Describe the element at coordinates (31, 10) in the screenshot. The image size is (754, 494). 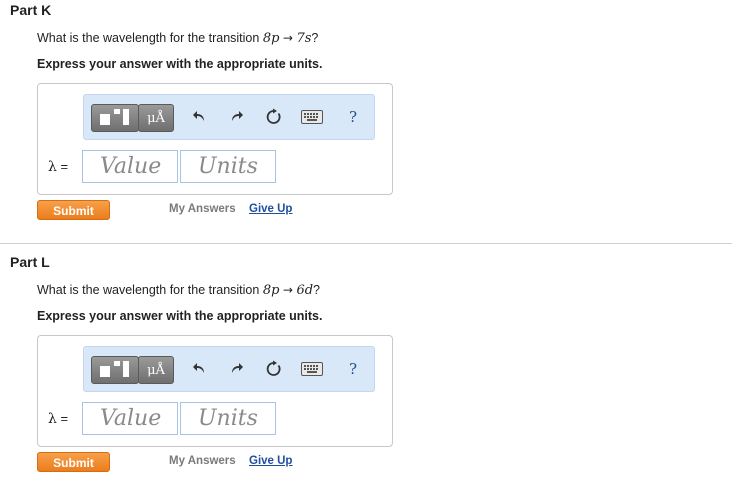
I see `part-title: Part K` at that location.